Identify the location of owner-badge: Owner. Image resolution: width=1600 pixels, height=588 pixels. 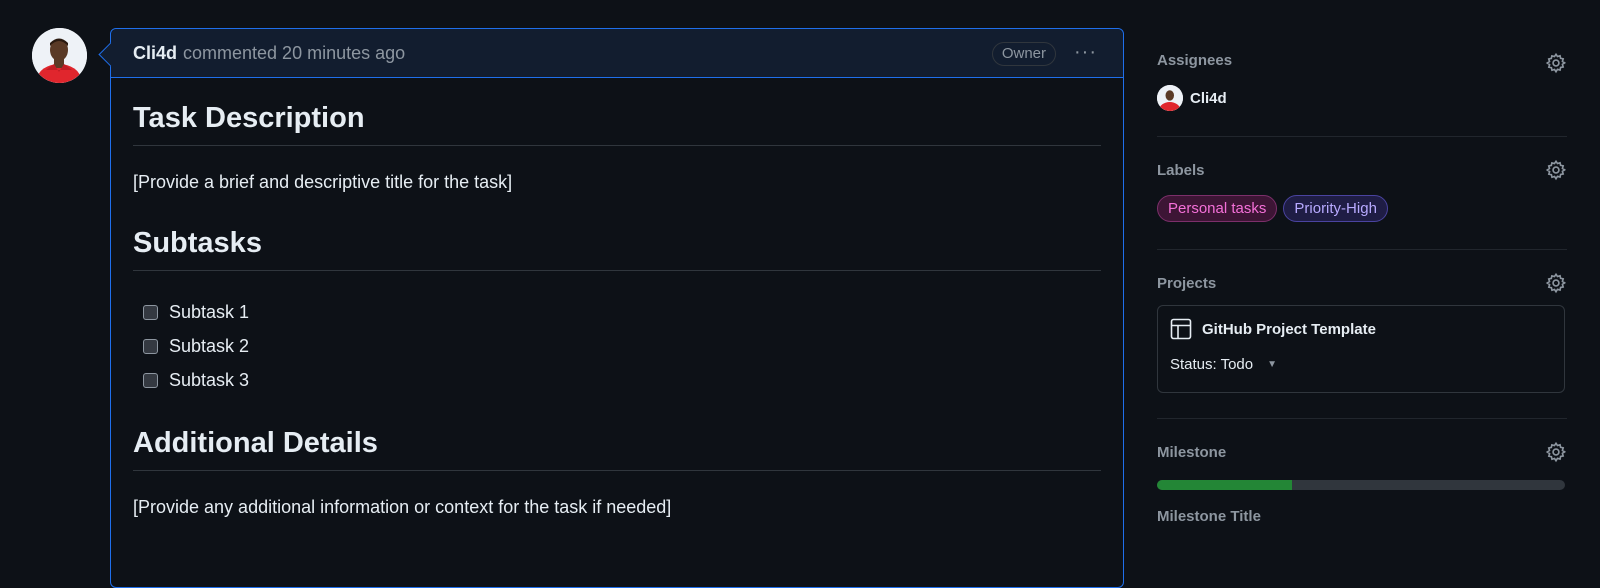
(1023, 54).